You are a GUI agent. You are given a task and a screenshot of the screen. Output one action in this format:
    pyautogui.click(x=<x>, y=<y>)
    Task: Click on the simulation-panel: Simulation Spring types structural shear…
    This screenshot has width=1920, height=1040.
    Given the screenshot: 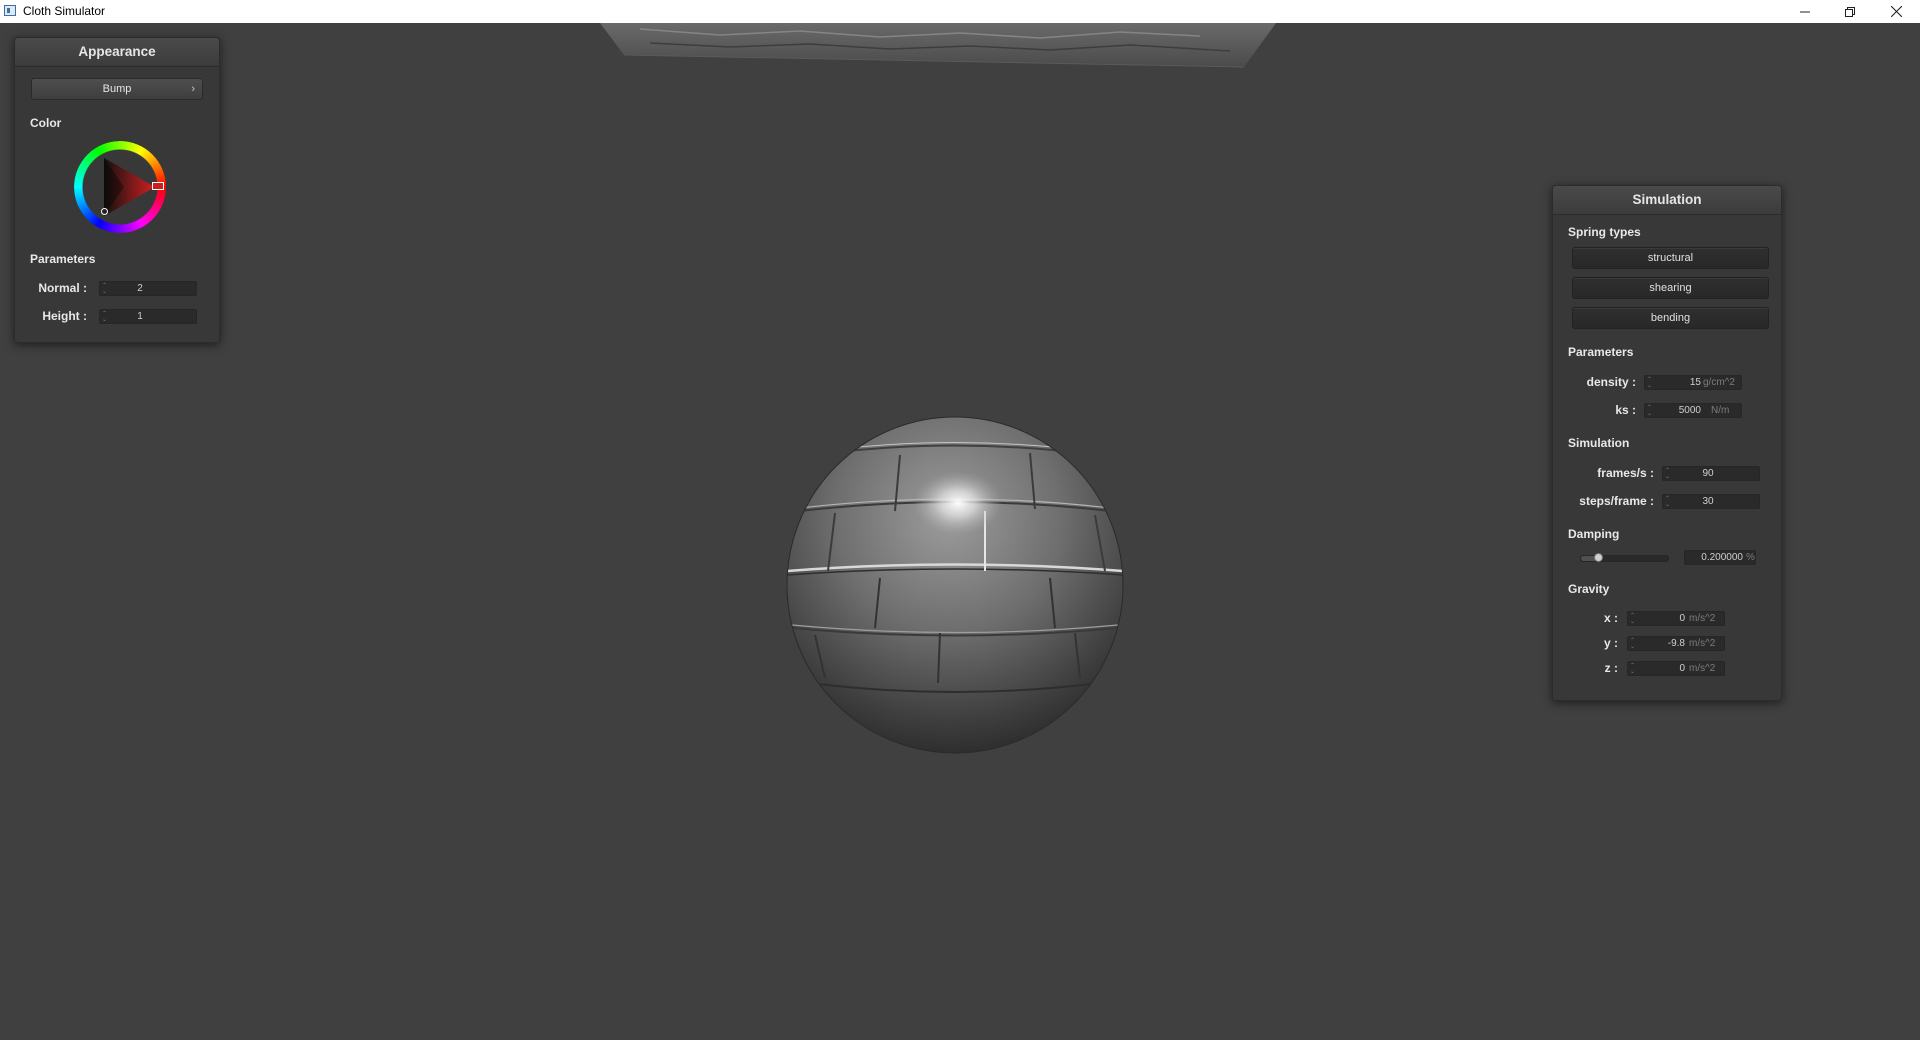 What is the action you would take?
    pyautogui.click(x=1667, y=443)
    